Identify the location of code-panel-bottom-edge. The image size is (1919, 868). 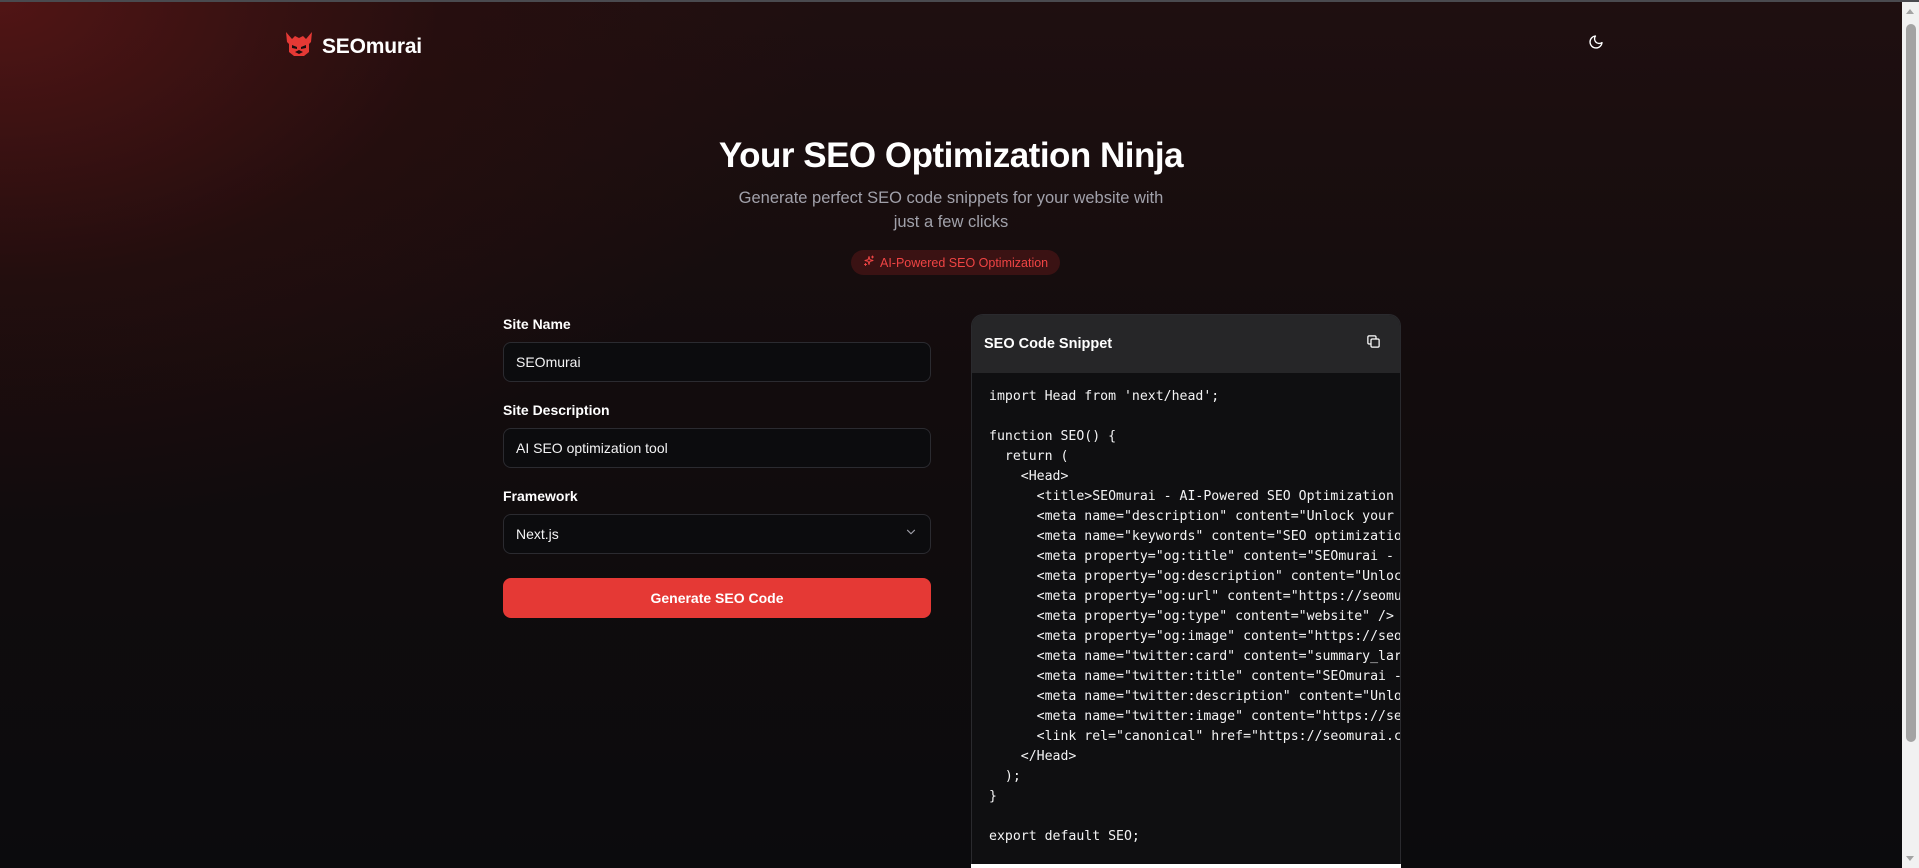
(1186, 866).